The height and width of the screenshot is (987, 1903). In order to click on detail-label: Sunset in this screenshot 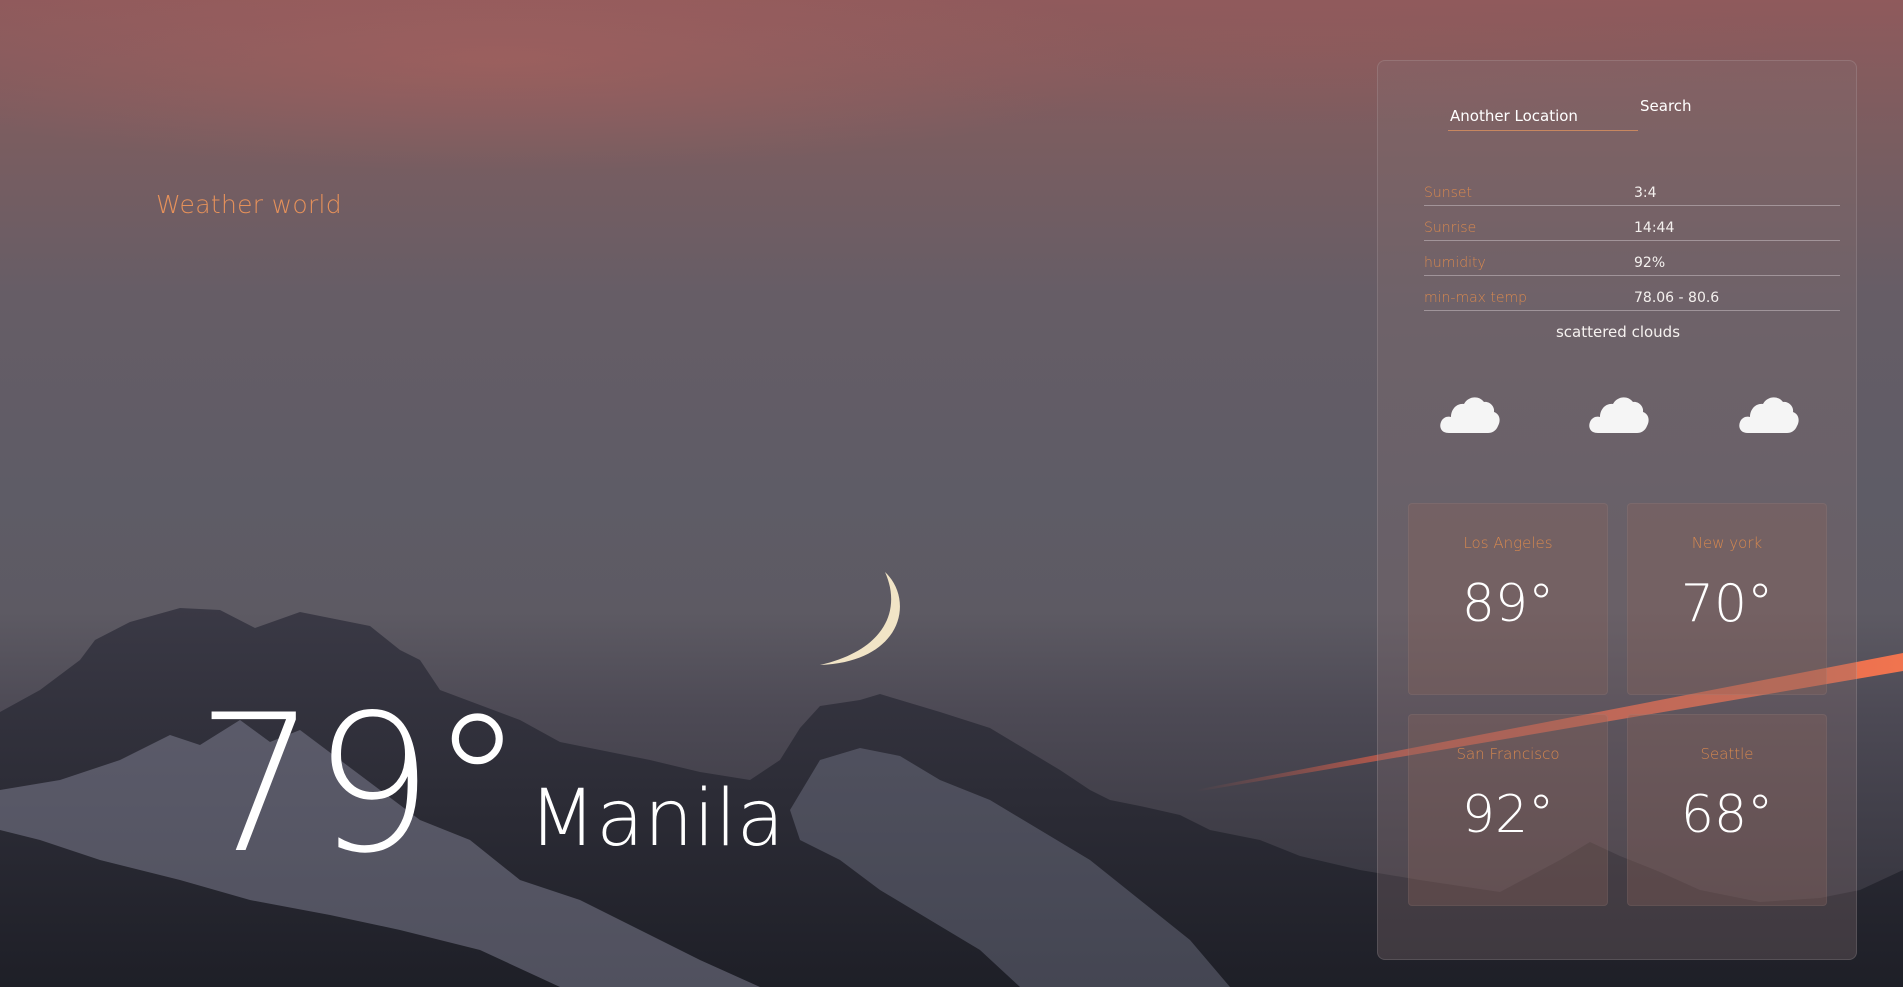, I will do `click(1448, 193)`.